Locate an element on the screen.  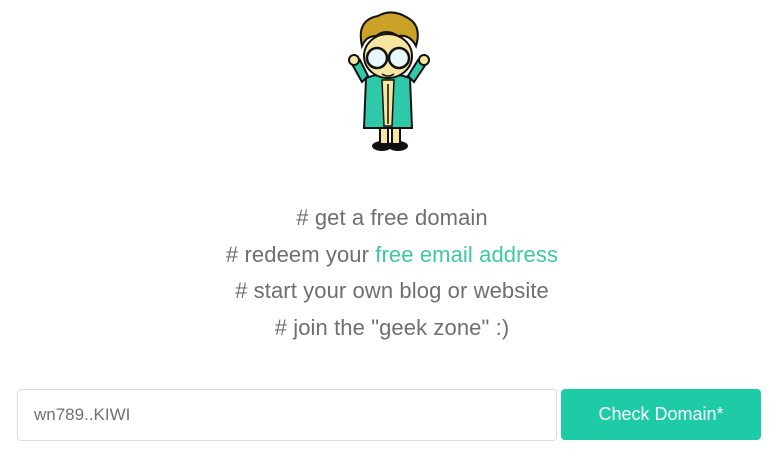
check-domain-button: Check Domain* is located at coordinates (661, 414).